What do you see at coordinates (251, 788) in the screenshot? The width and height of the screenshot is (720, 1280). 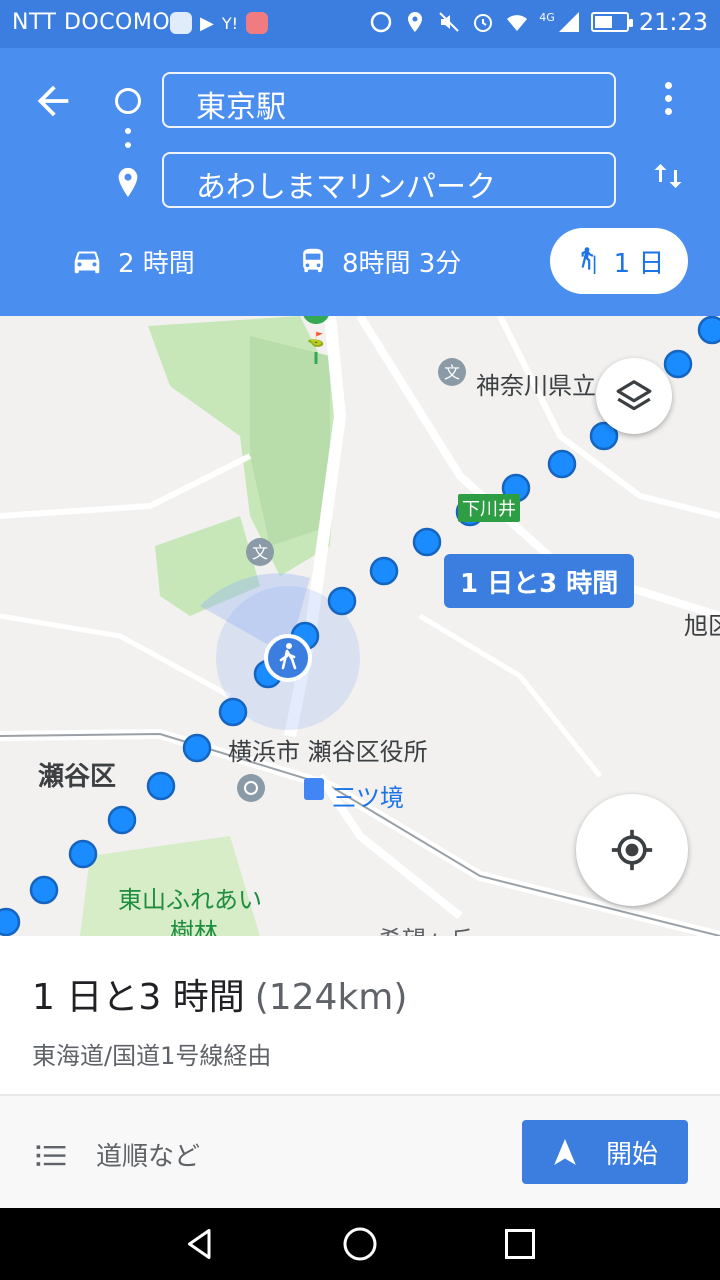 I see `shopping-poi-icon` at bounding box center [251, 788].